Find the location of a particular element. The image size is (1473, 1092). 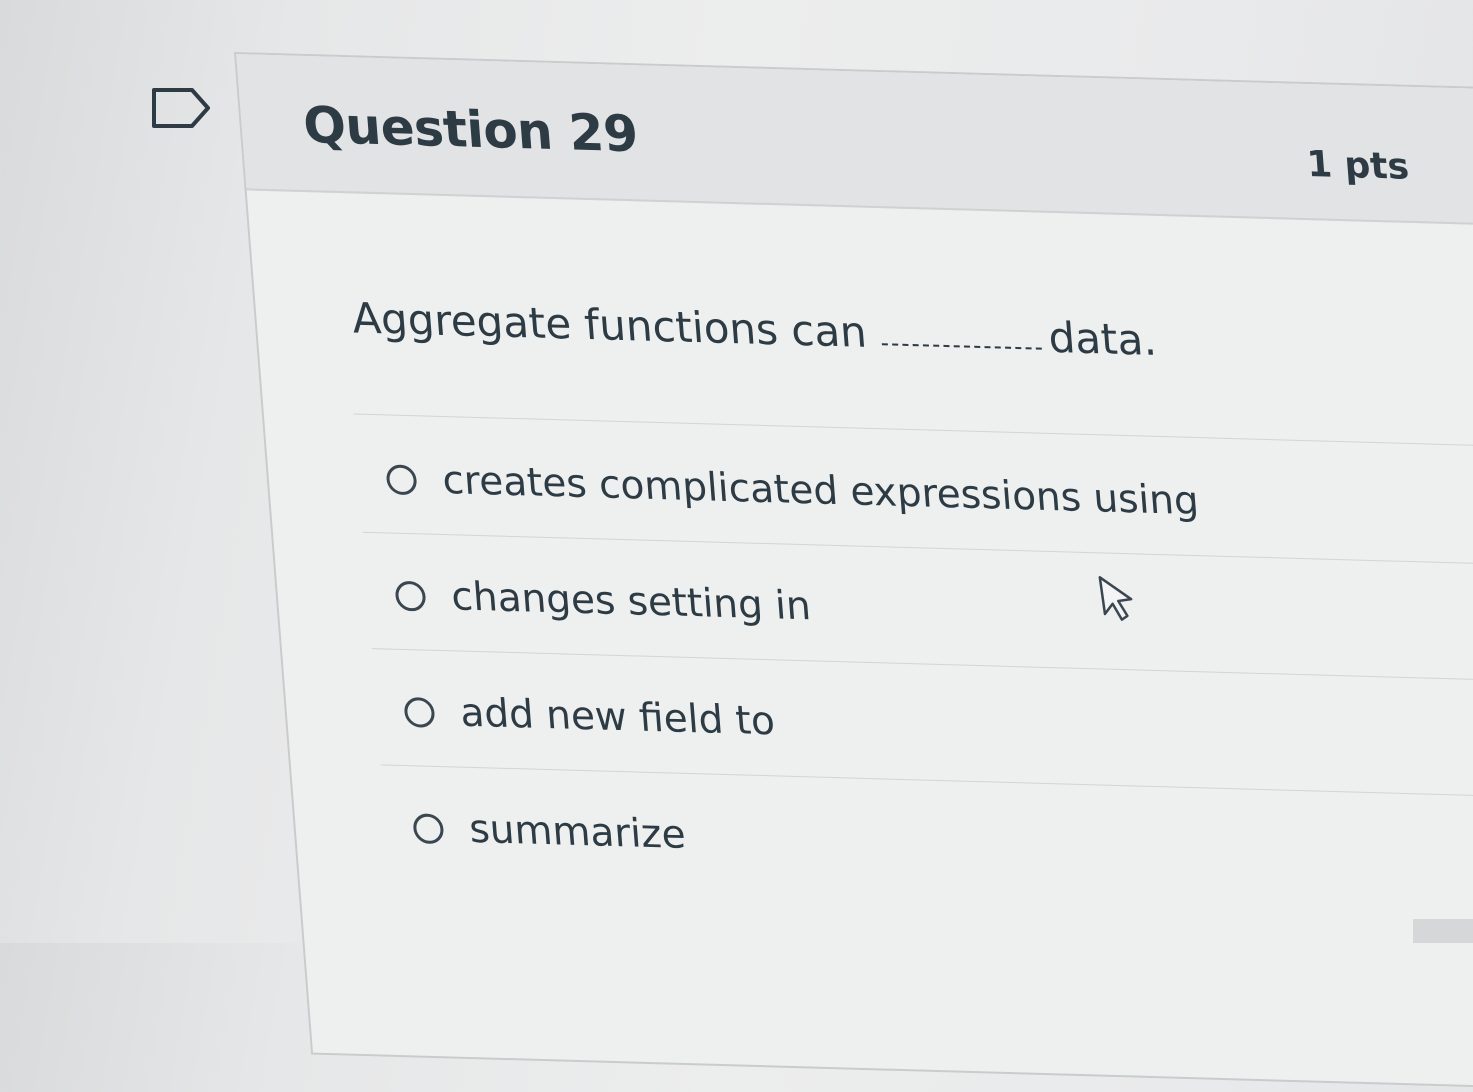

answer-option-3: add new field to is located at coordinates (590, 716).